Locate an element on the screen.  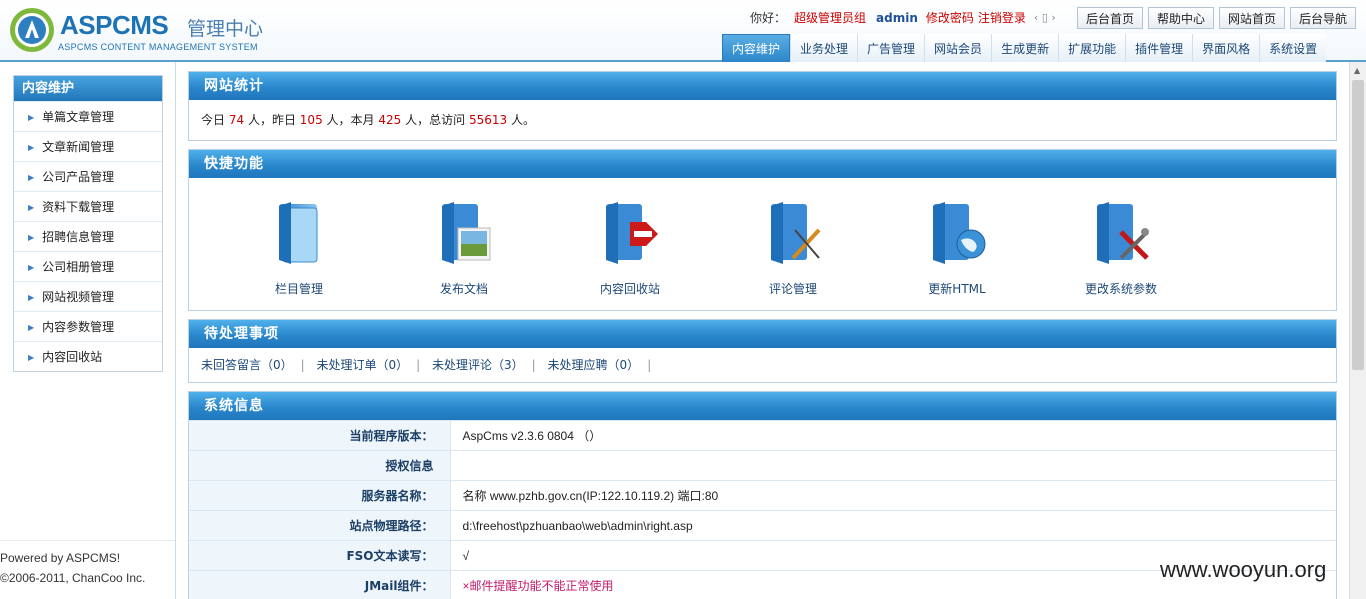
folder-book-icon is located at coordinates (298, 233).